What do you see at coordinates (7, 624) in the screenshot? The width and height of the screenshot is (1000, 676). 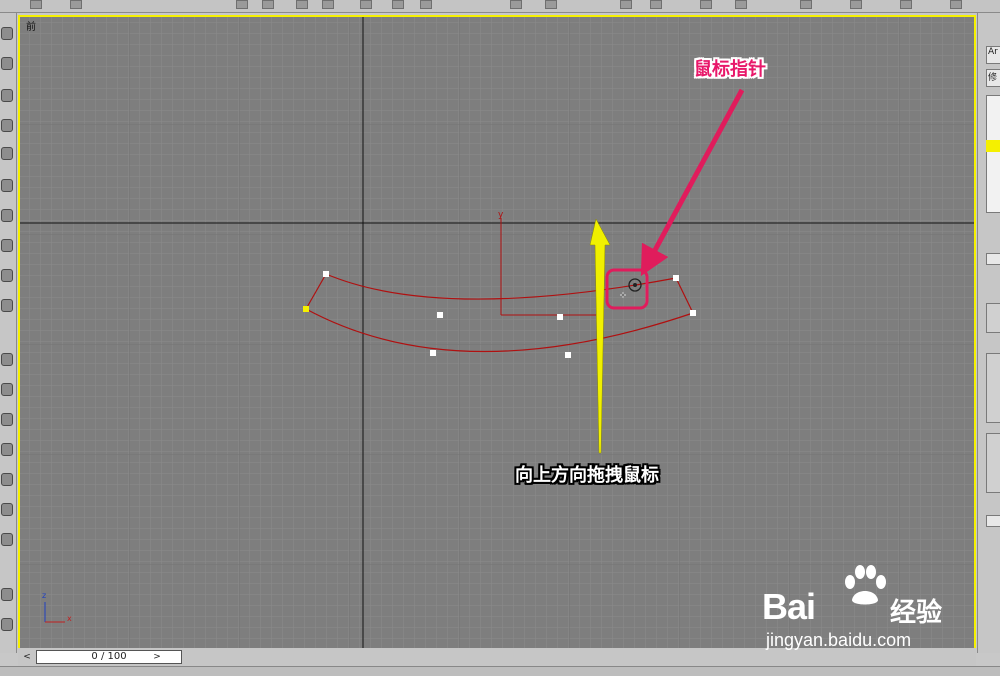 I see `wire-icon` at bounding box center [7, 624].